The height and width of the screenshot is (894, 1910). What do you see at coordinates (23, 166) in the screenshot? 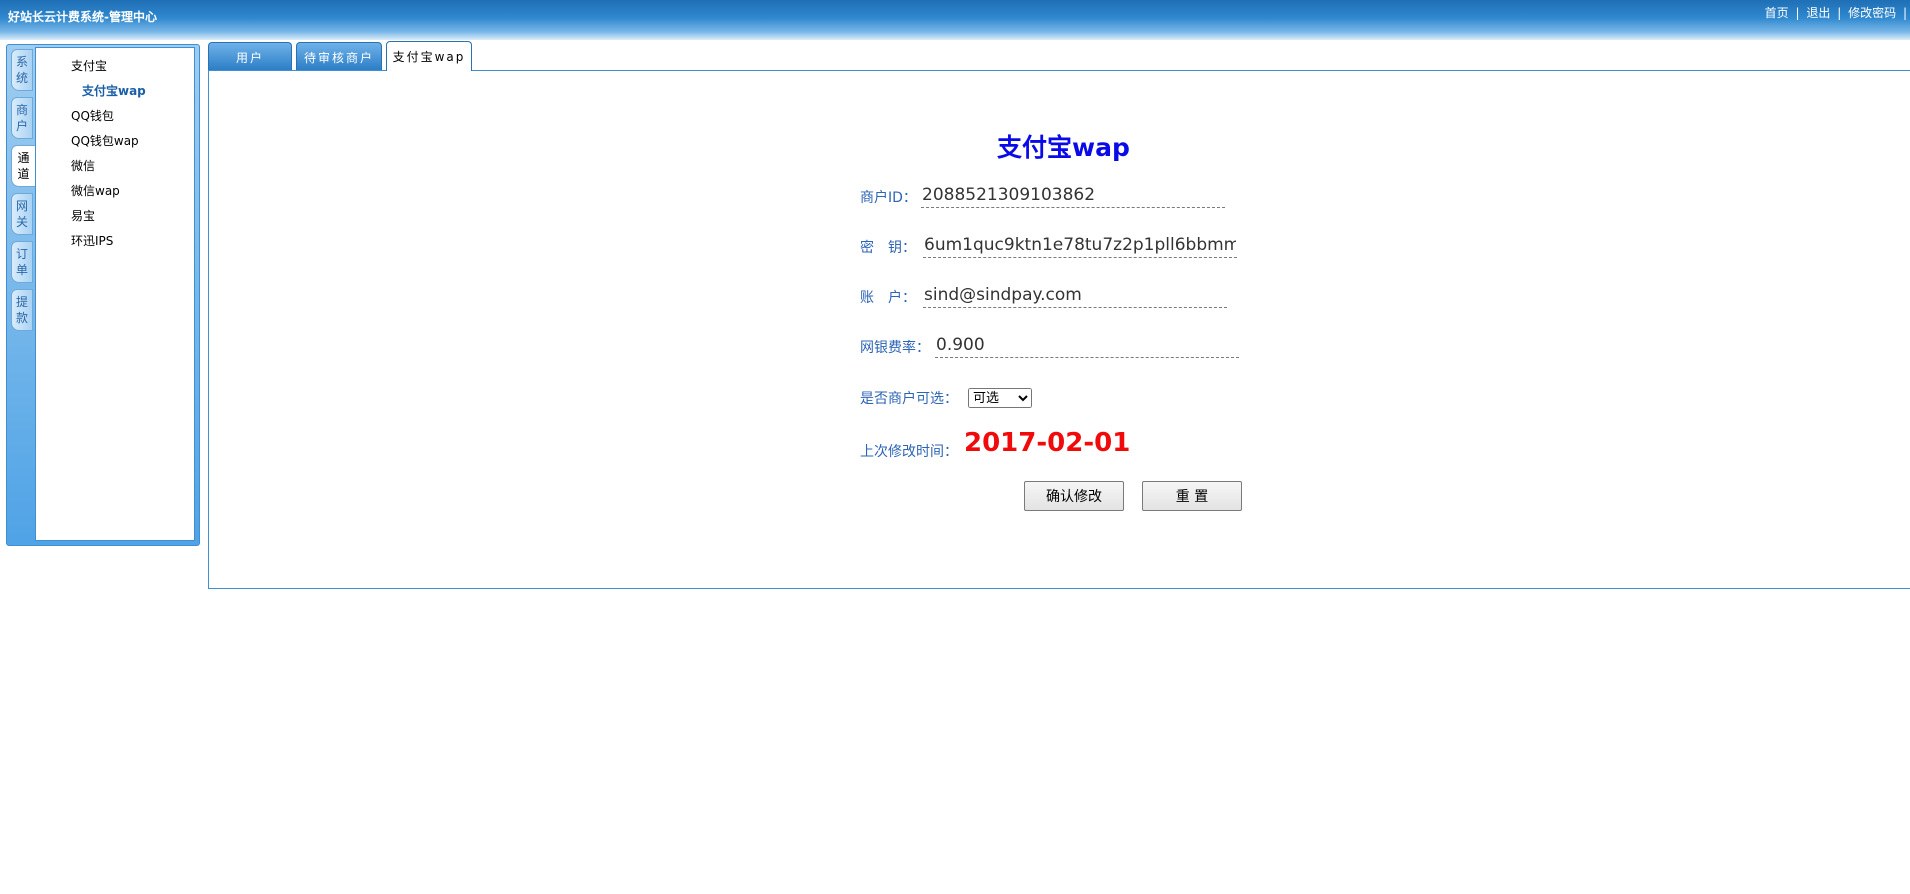
I see `side-tab-channel: 通道` at bounding box center [23, 166].